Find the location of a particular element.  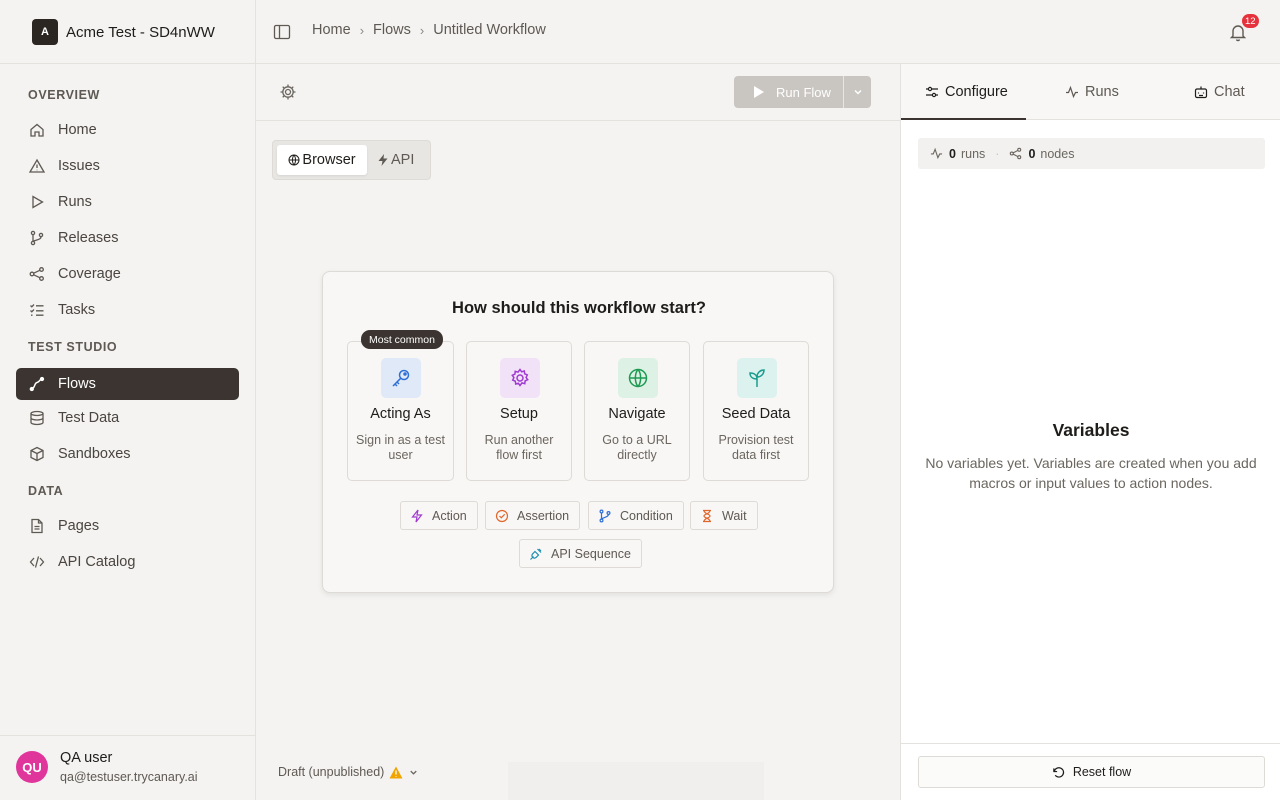

sidebar-item-label: Flows is located at coordinates (77, 384).